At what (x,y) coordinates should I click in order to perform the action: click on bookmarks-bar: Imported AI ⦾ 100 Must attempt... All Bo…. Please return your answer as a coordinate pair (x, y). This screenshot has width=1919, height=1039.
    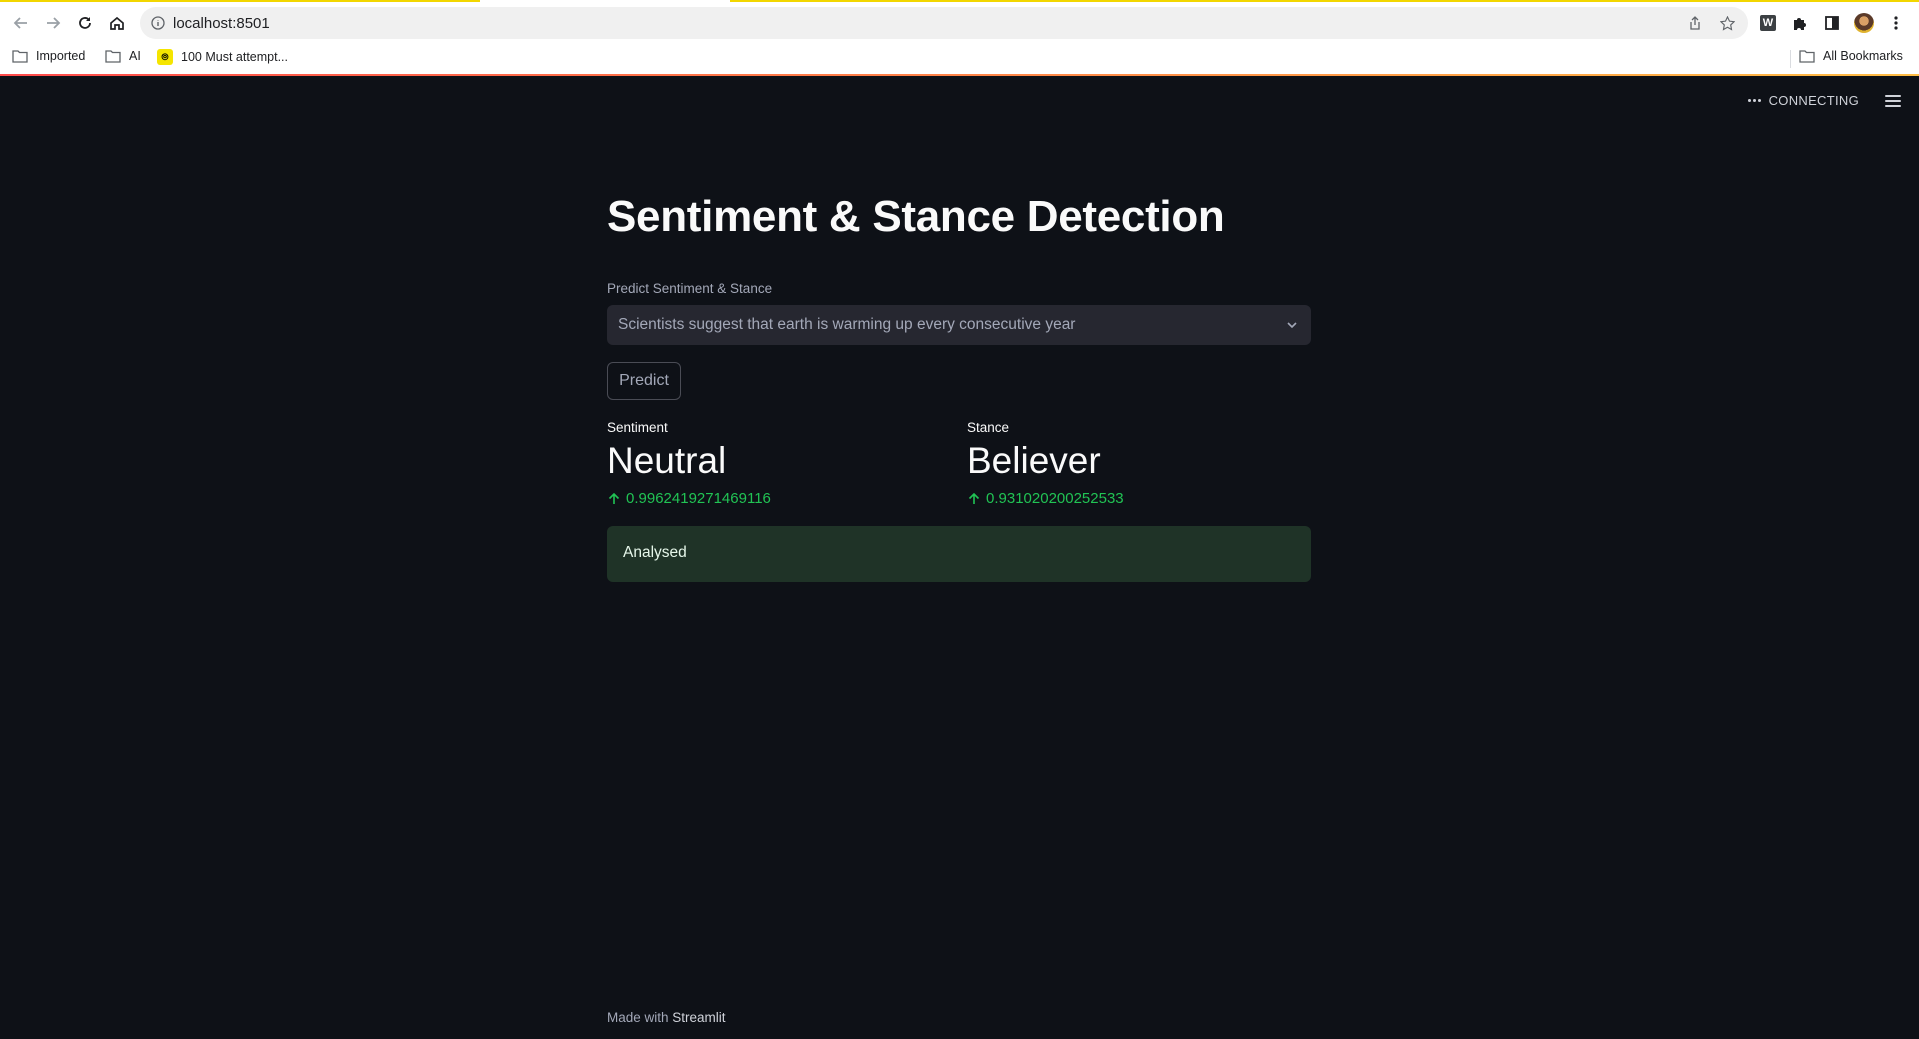
    Looking at the image, I should click on (959, 58).